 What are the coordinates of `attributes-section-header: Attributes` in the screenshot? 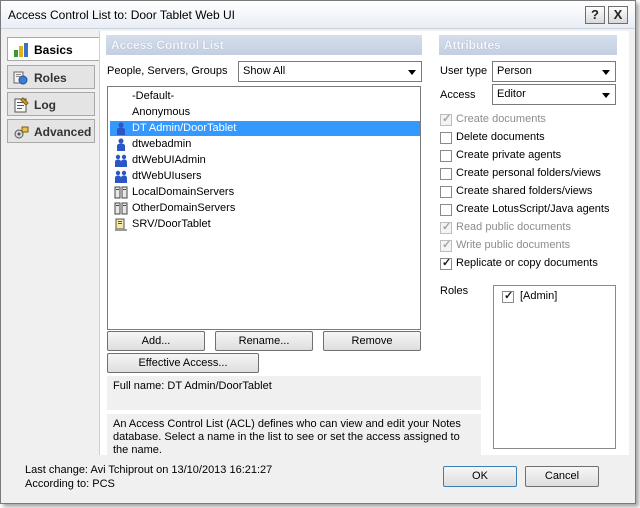 It's located at (528, 45).